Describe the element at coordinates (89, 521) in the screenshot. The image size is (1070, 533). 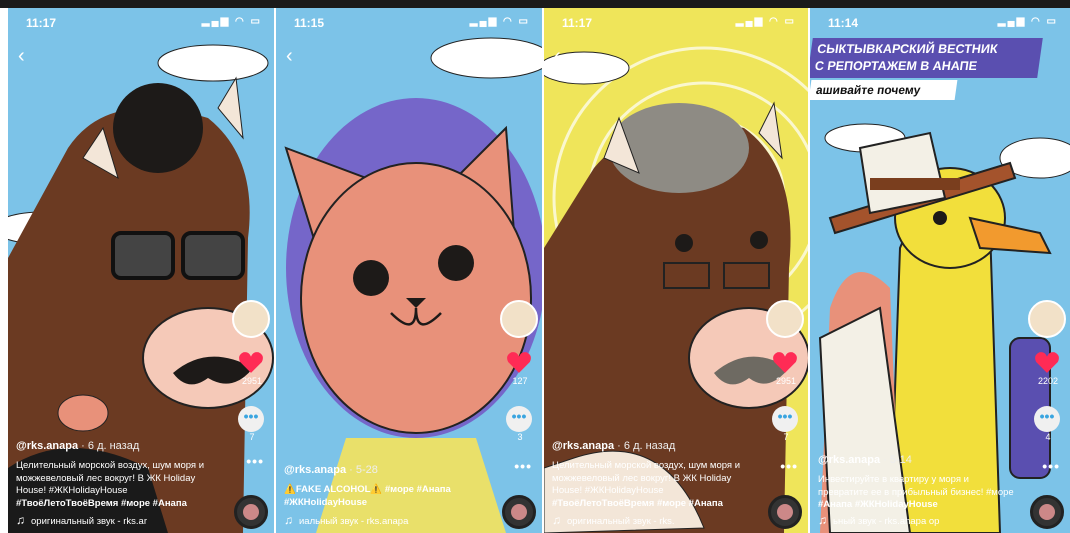
I see `sound-label: оригинальный звук - rks.ar` at that location.